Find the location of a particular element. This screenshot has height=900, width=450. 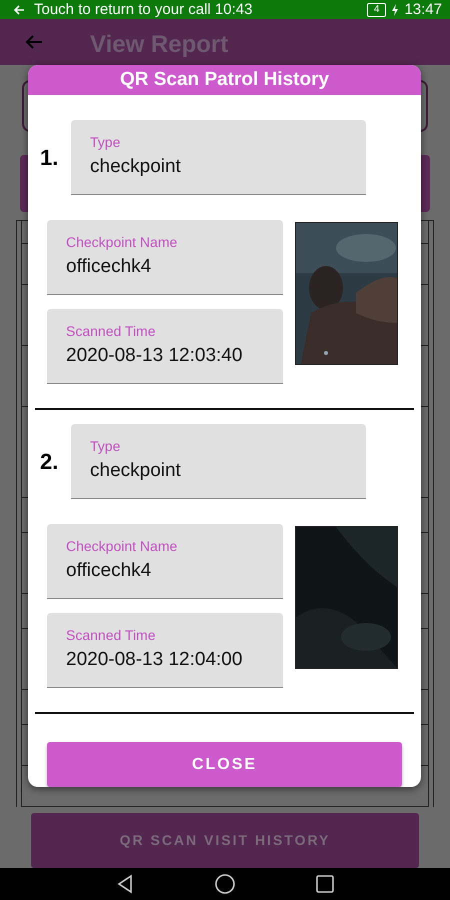

battery-level: 4 is located at coordinates (376, 9).